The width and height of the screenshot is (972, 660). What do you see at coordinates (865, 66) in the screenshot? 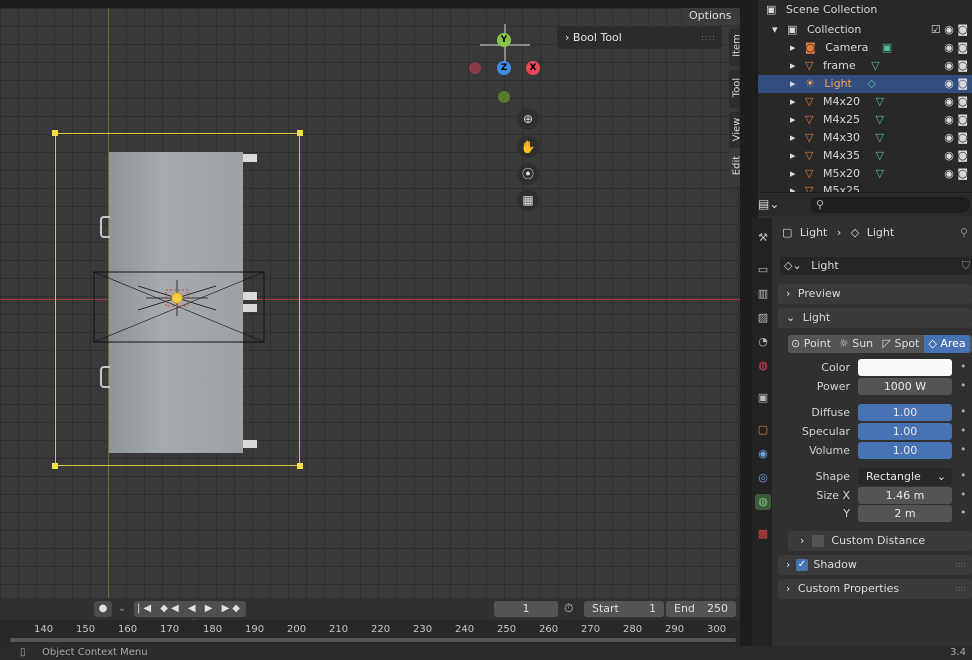
I see `outliner-item-frame: ▸ ▽ frame ▽ ◉ ◙` at bounding box center [865, 66].